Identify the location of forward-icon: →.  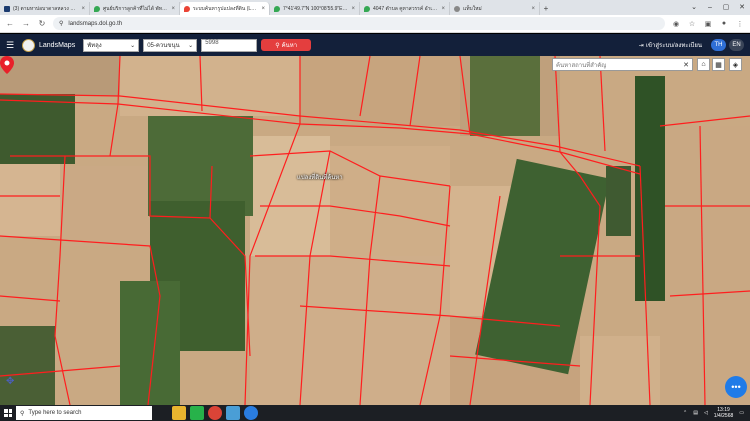
(26, 23).